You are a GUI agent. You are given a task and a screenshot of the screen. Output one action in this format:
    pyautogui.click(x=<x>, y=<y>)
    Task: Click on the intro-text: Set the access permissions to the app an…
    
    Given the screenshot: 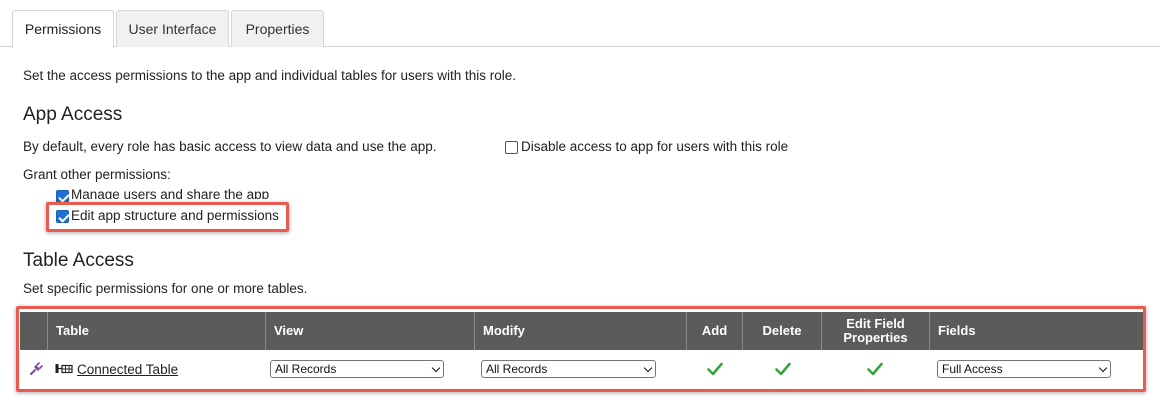 What is the action you would take?
    pyautogui.click(x=270, y=75)
    